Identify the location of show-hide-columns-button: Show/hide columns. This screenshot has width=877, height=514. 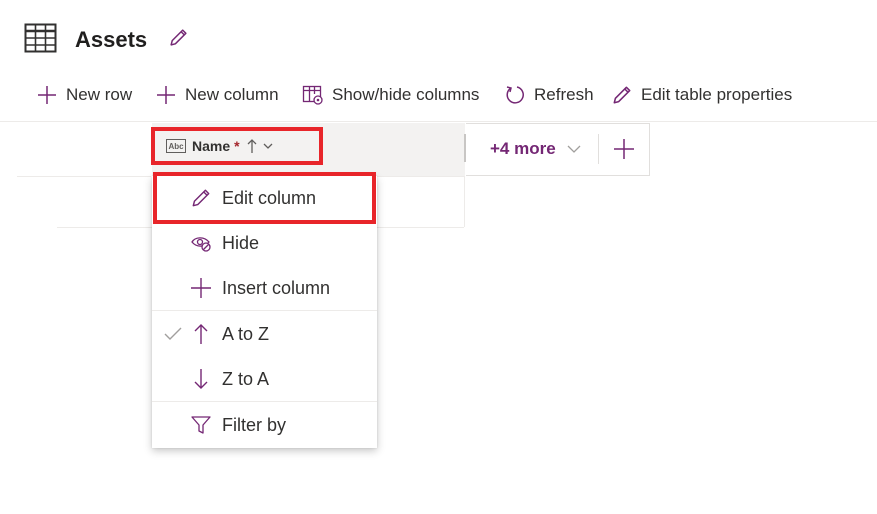
(390, 95).